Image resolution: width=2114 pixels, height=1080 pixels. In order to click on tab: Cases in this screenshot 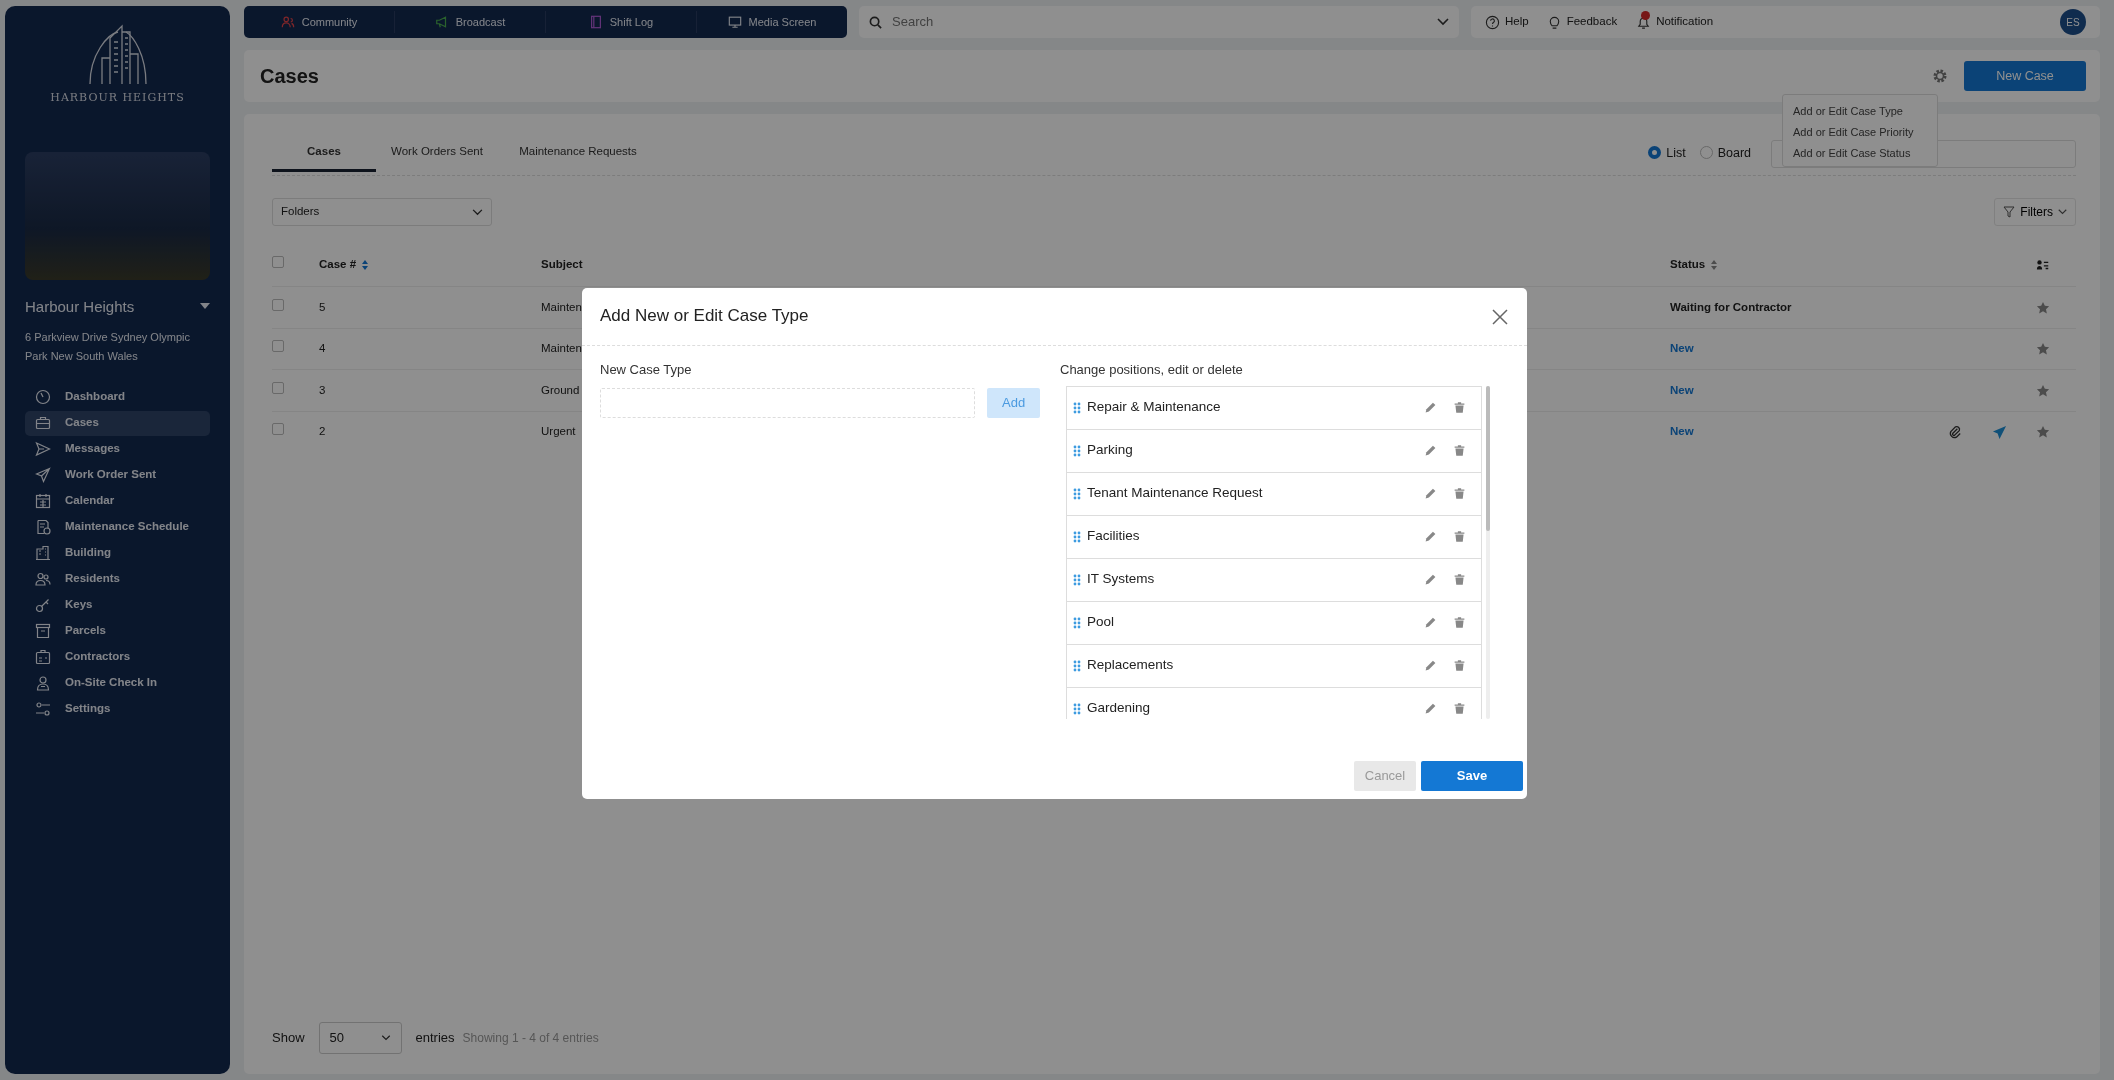, I will do `click(324, 153)`.